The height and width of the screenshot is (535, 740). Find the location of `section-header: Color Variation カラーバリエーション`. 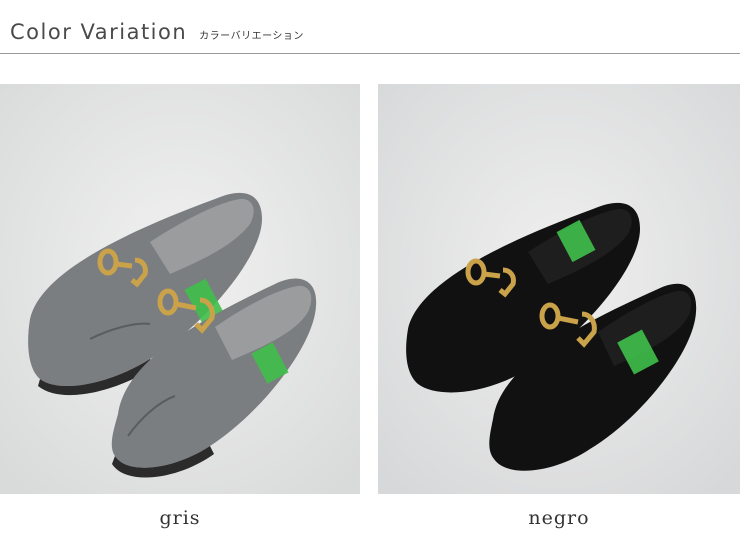

section-header: Color Variation カラーバリエーション is located at coordinates (157, 32).